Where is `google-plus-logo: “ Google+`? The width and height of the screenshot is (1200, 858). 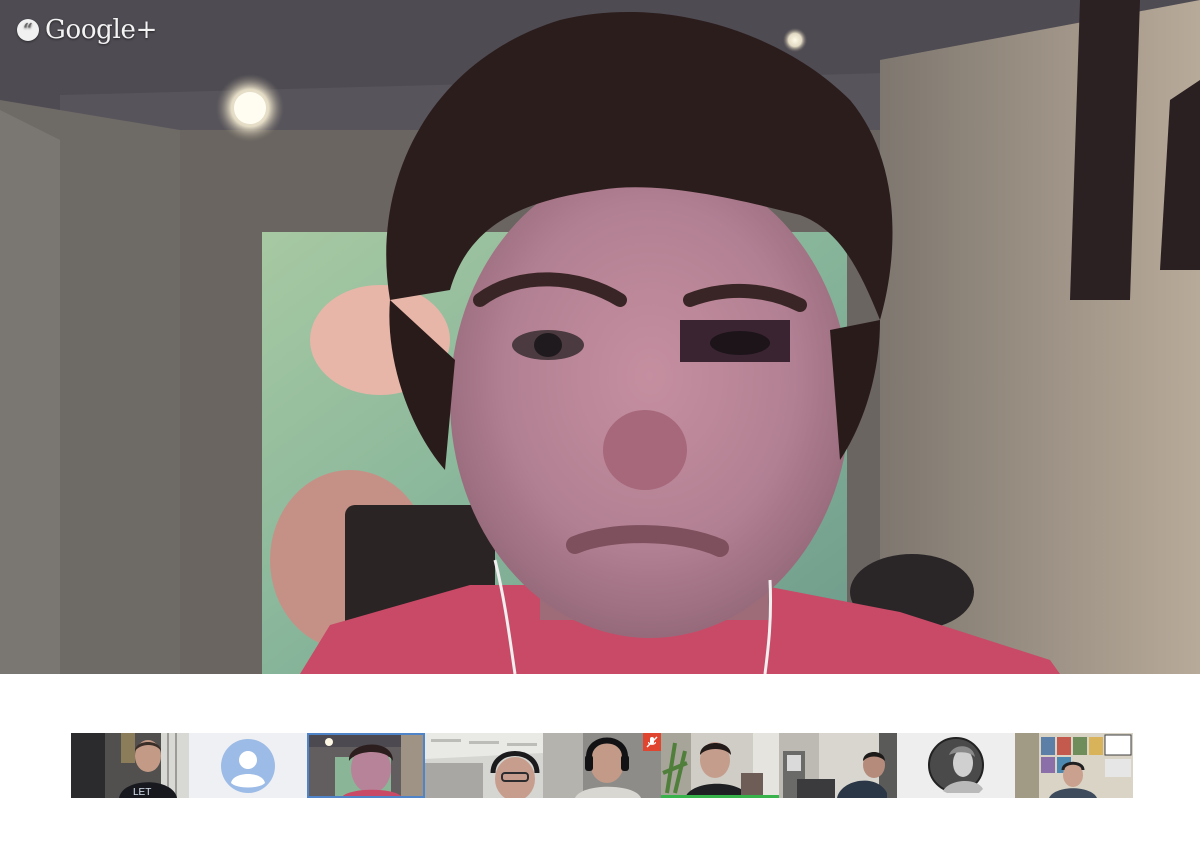 google-plus-logo: “ Google+ is located at coordinates (87, 30).